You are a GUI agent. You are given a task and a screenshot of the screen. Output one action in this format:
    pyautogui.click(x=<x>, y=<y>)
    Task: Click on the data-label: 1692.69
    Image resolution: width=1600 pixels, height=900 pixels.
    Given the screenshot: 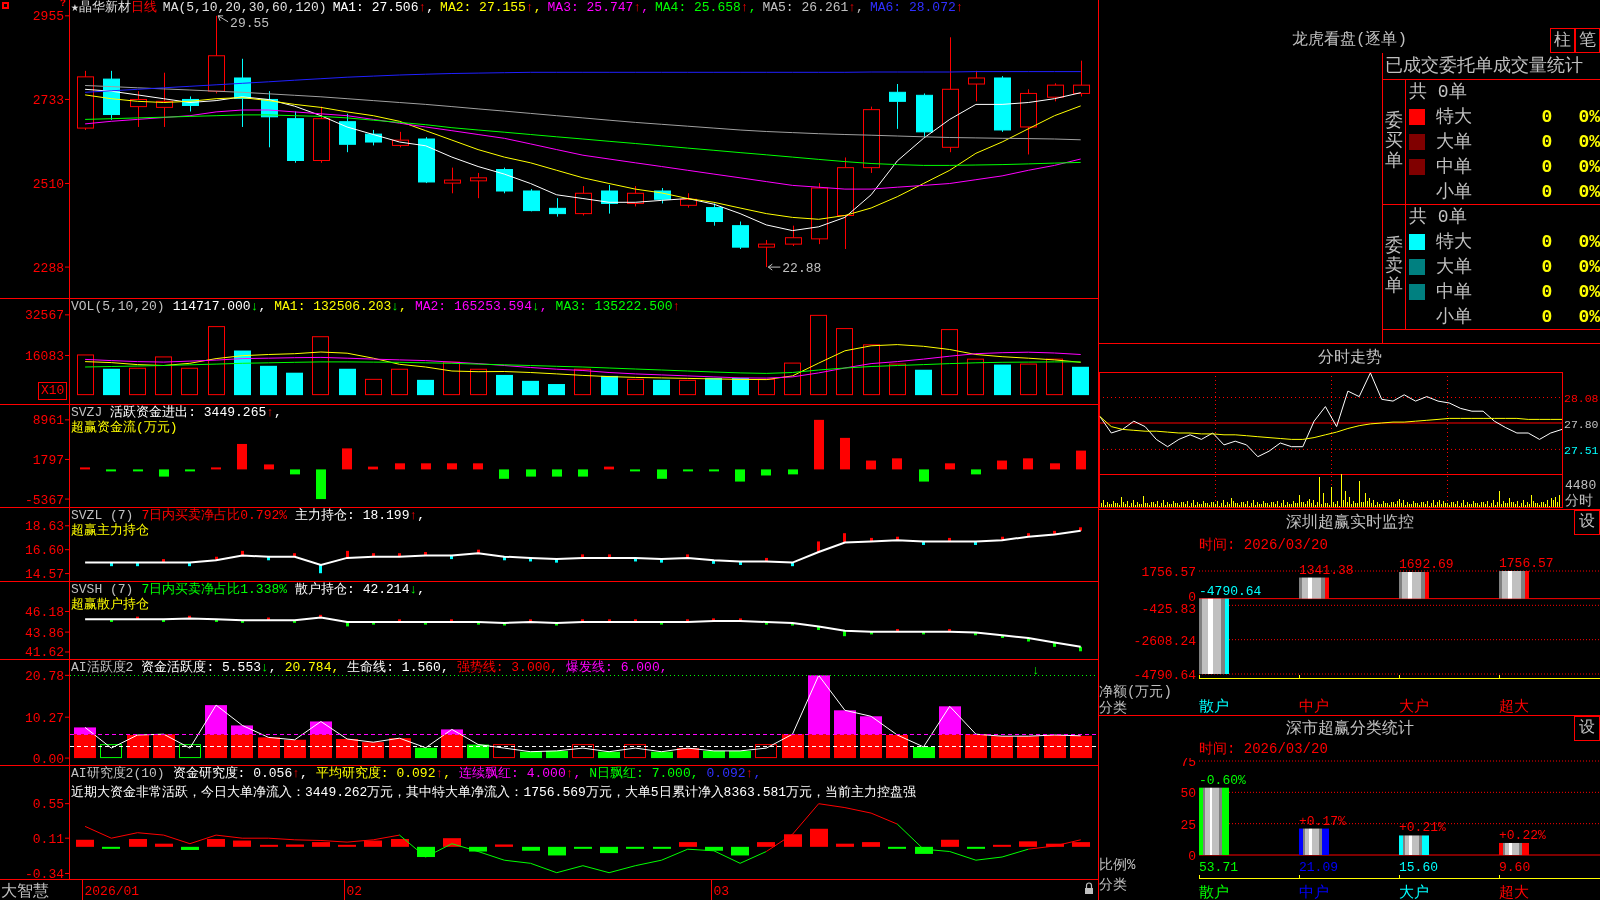 What is the action you would take?
    pyautogui.click(x=1426, y=564)
    